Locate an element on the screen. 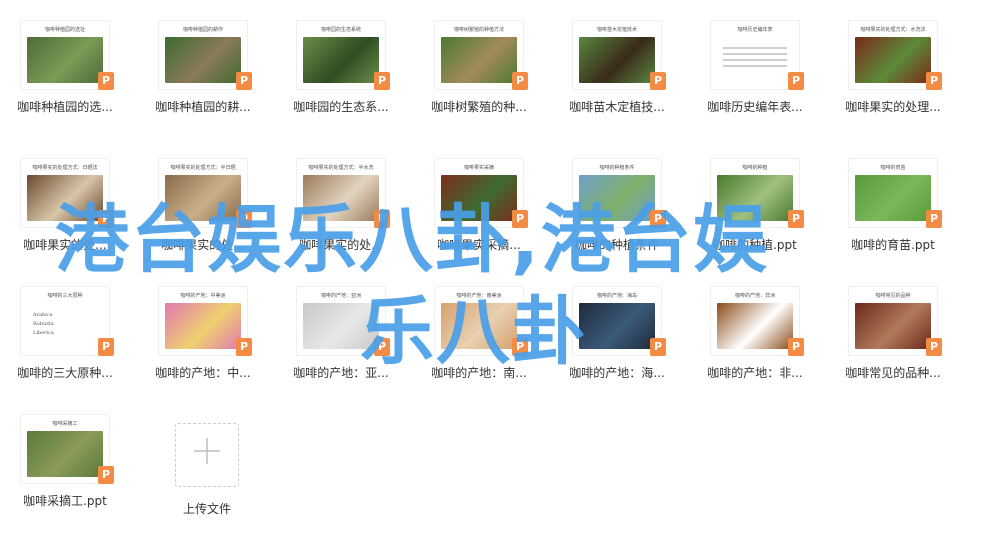  file-thumbnail: 咖啡历史编年表 is located at coordinates (755, 55).